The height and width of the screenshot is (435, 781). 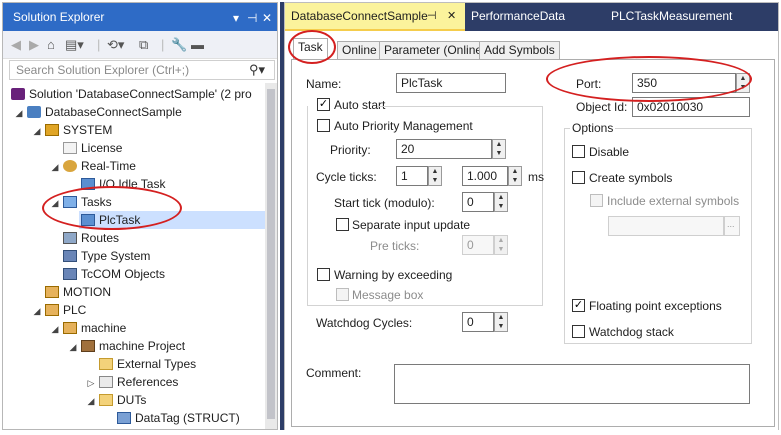 What do you see at coordinates (578, 331) in the screenshot?
I see `watchdog-stack-checkbox` at bounding box center [578, 331].